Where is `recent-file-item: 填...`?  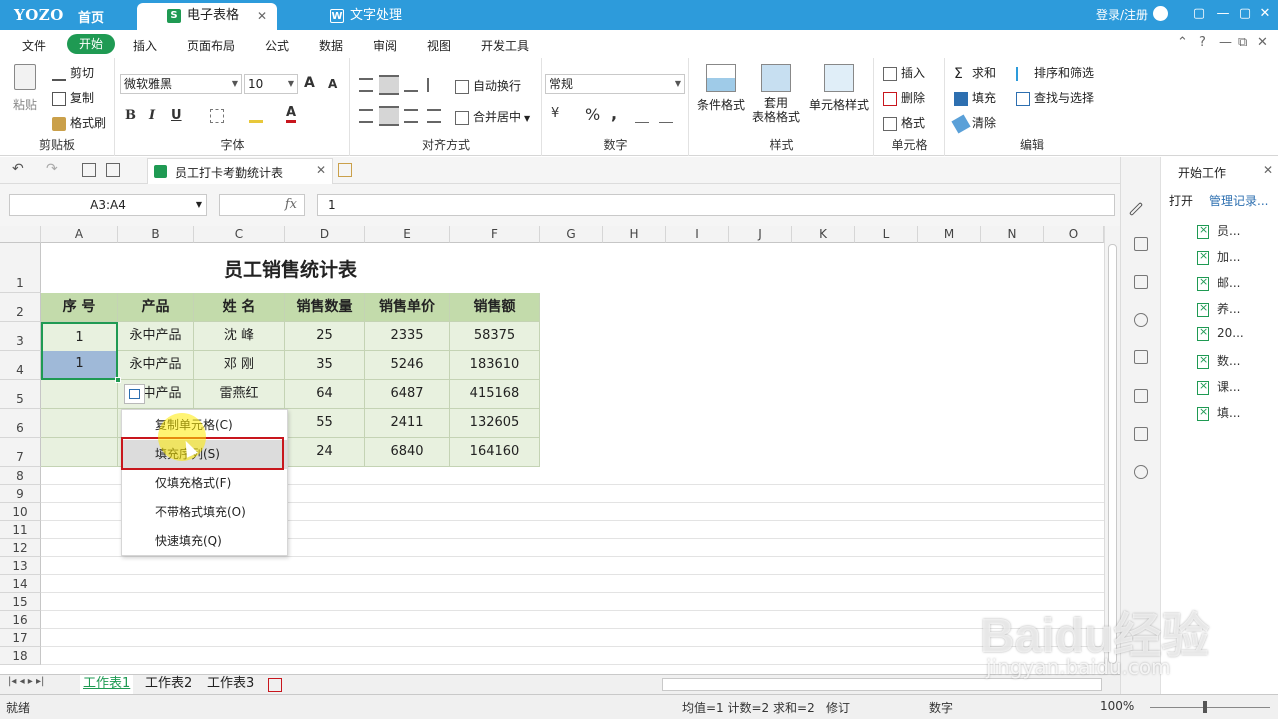
recent-file-item: 填... is located at coordinates (1218, 412).